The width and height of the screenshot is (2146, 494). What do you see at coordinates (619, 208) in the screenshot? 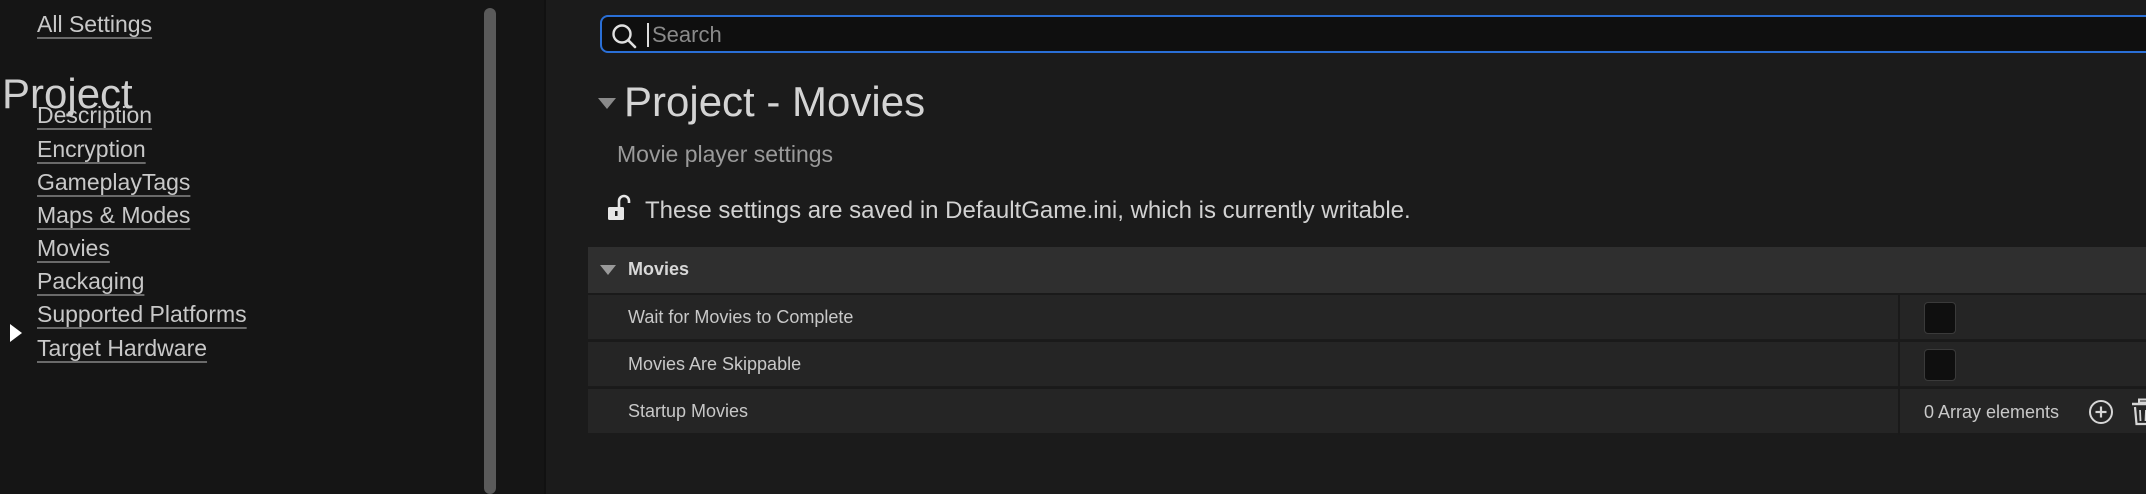
I see `unlocked-padlock-icon` at bounding box center [619, 208].